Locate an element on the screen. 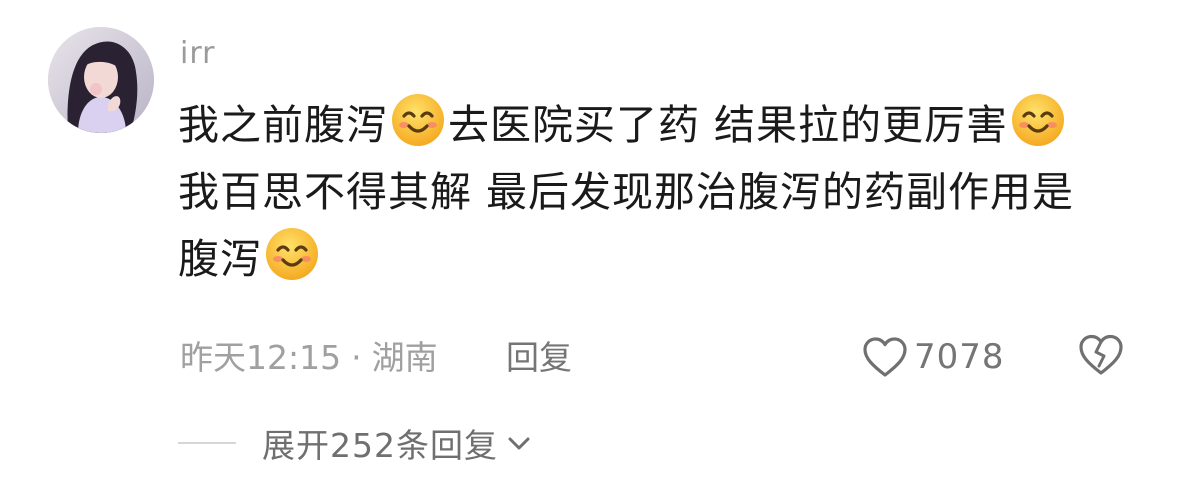  expand-replies-button: 展开252条回复 is located at coordinates (355, 443).